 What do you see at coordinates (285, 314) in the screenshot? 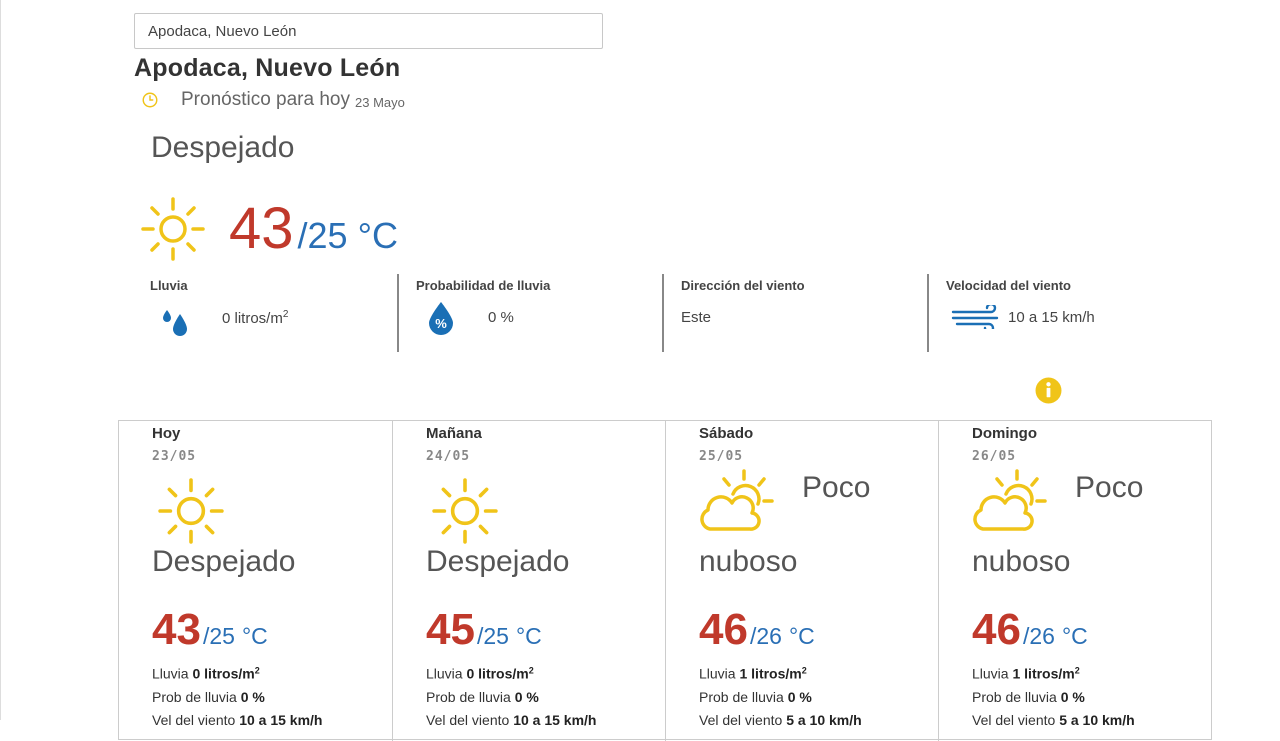
I see `stat-rain-sup: 2` at bounding box center [285, 314].